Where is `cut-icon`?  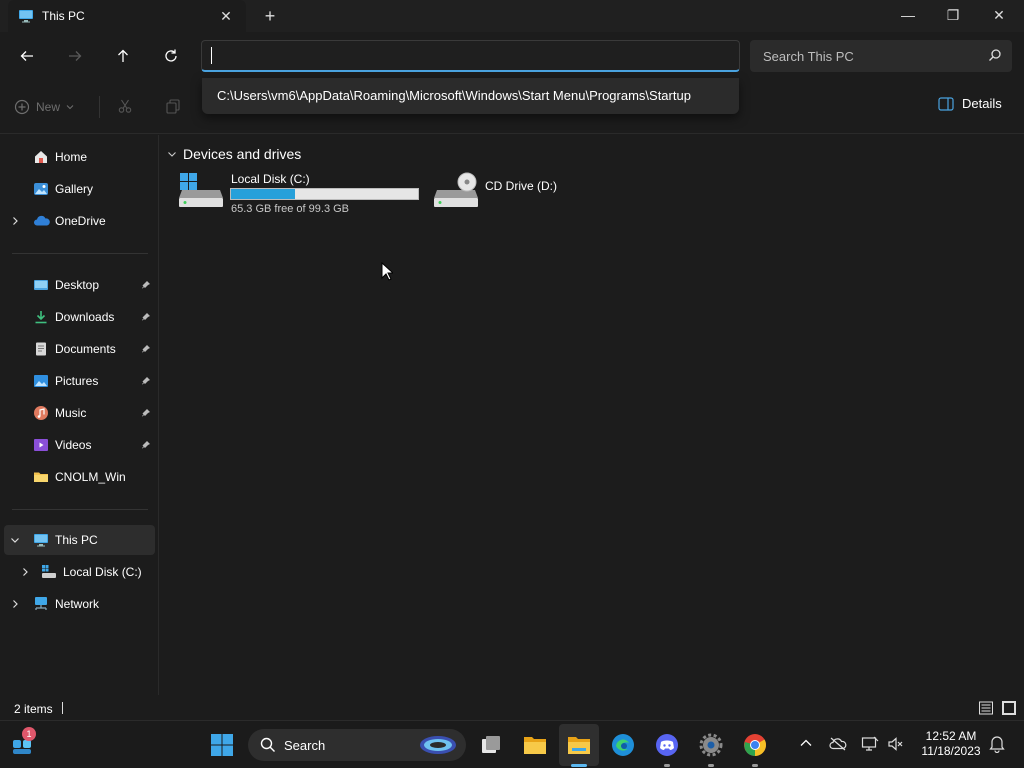
cut-icon is located at coordinates (125, 107).